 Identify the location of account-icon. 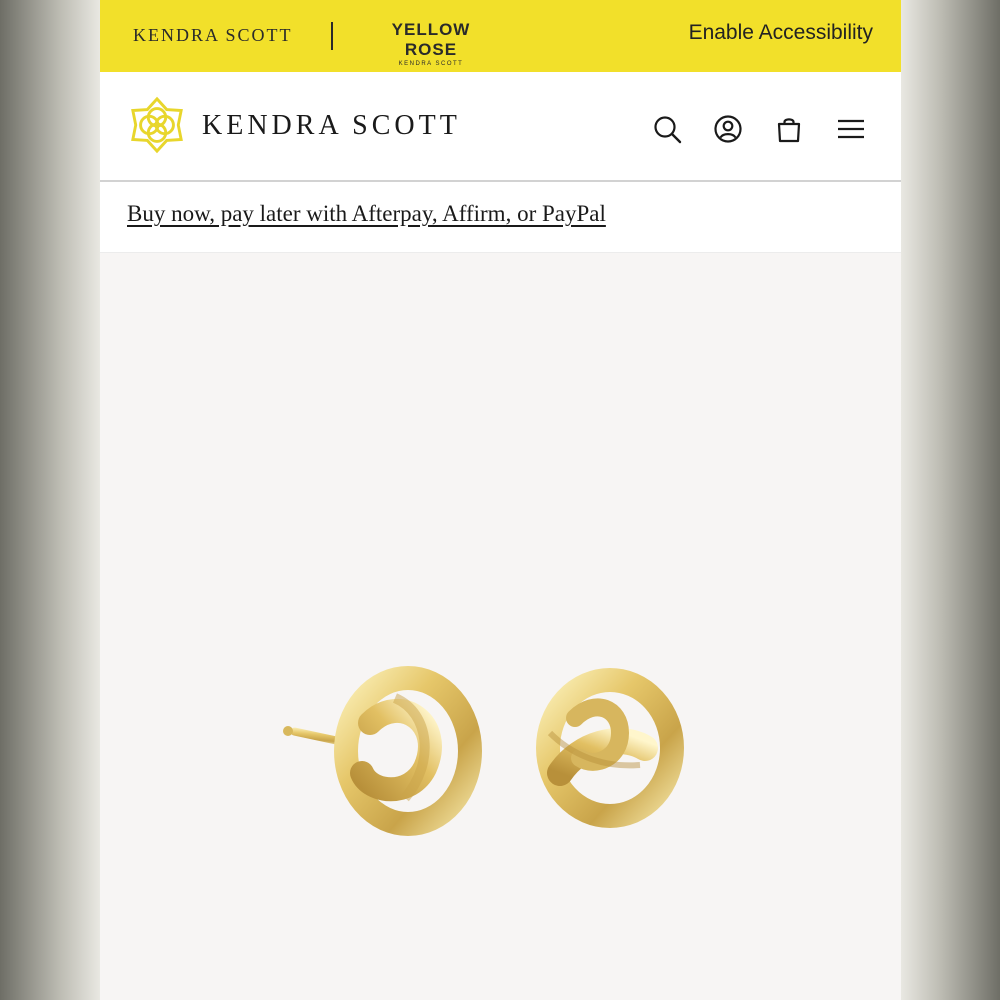
(728, 129).